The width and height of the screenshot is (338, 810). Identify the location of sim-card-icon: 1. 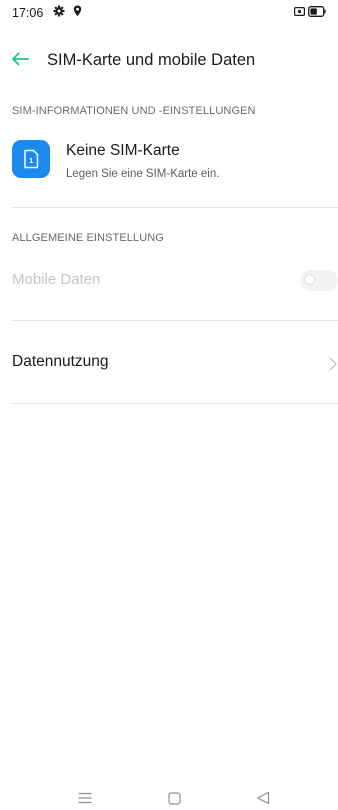
(31, 159).